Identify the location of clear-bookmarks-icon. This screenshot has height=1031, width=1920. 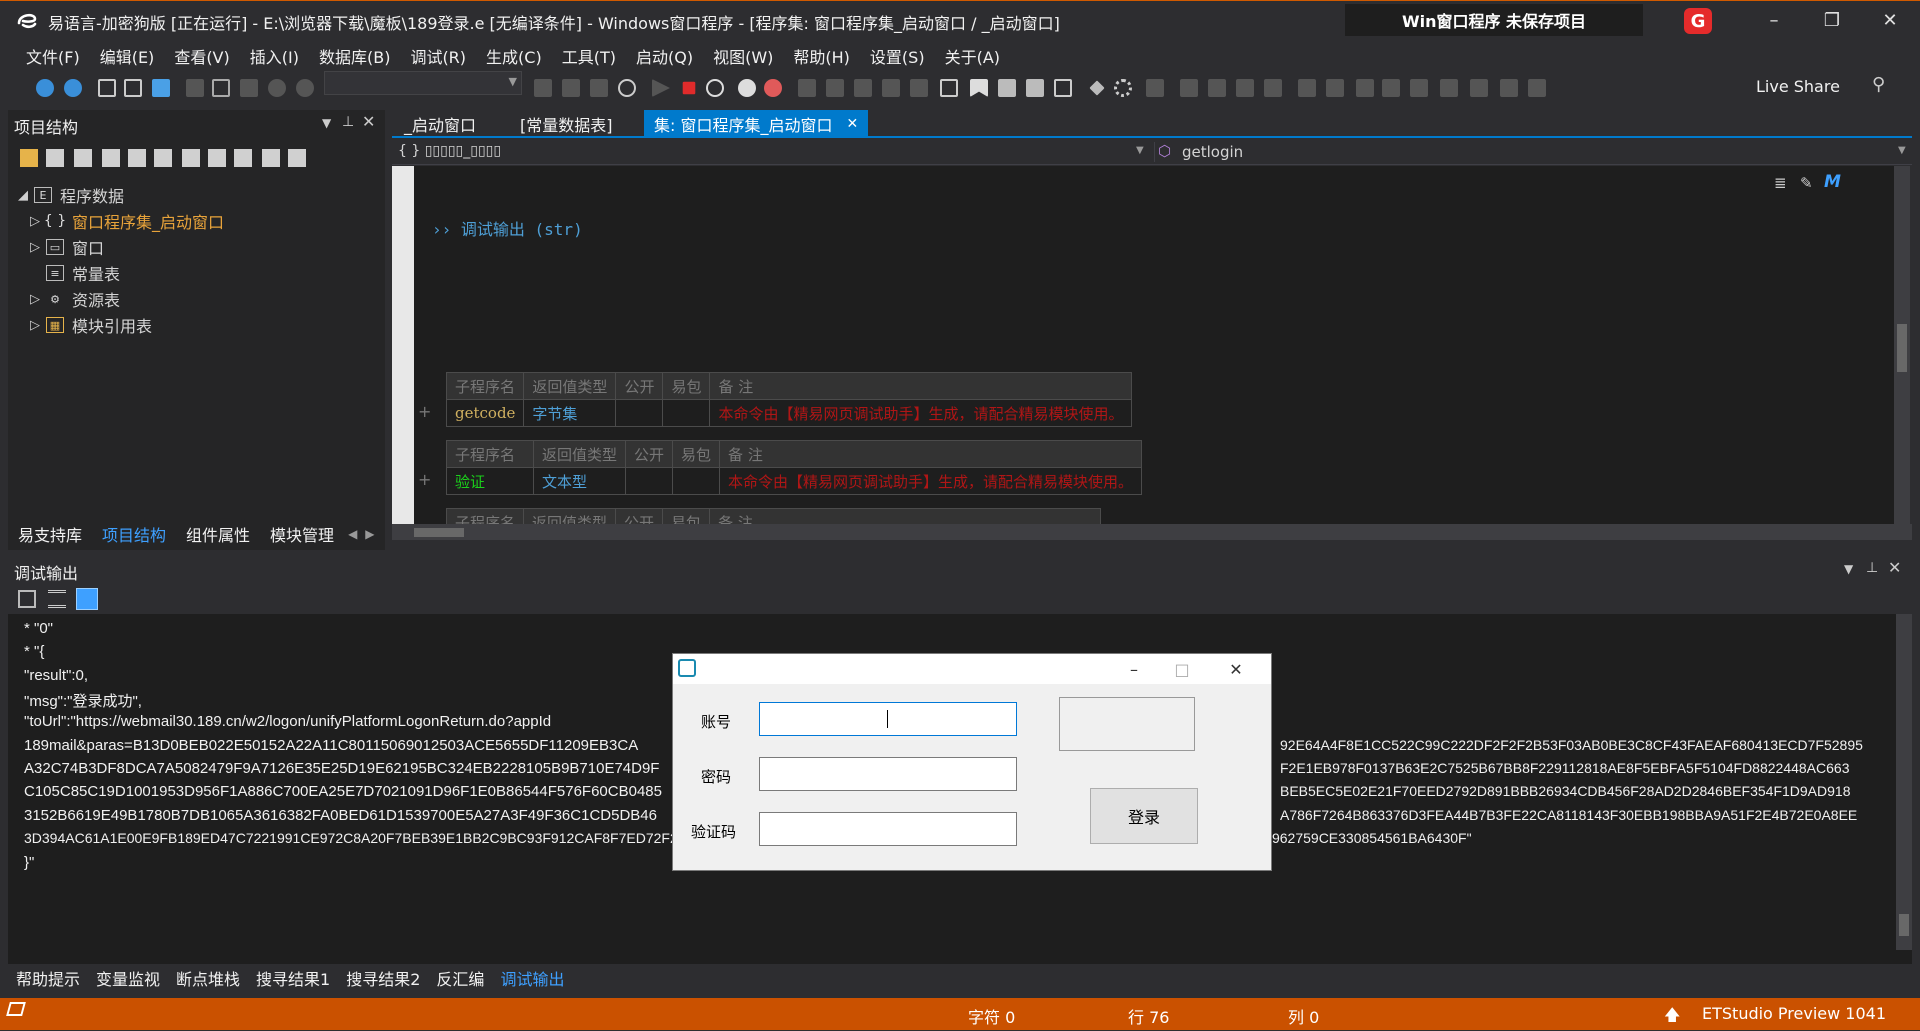
(1063, 88).